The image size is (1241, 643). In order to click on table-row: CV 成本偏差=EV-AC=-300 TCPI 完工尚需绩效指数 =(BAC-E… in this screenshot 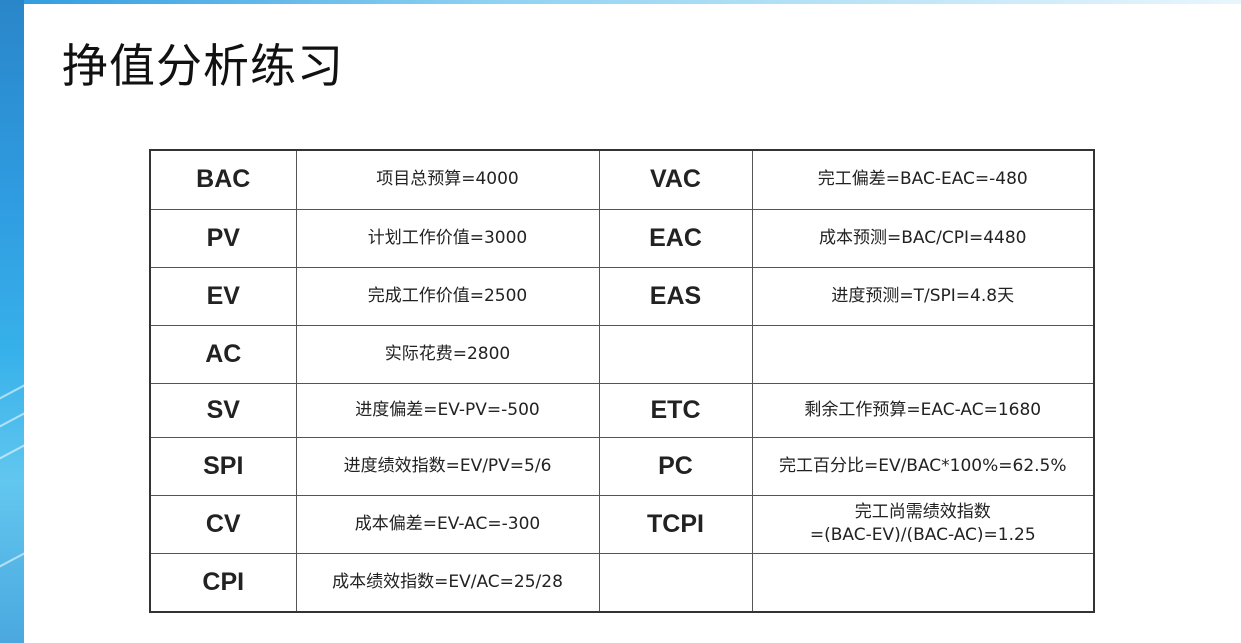, I will do `click(622, 524)`.